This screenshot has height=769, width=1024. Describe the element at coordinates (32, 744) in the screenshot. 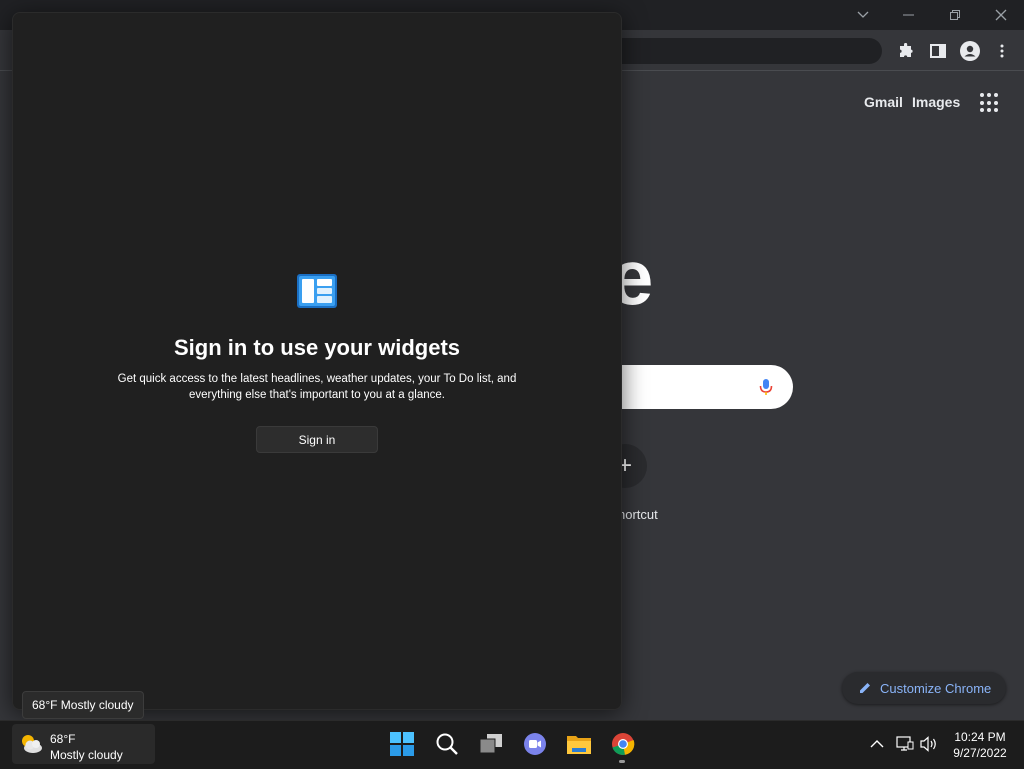

I see `partly-cloudy-icon` at that location.